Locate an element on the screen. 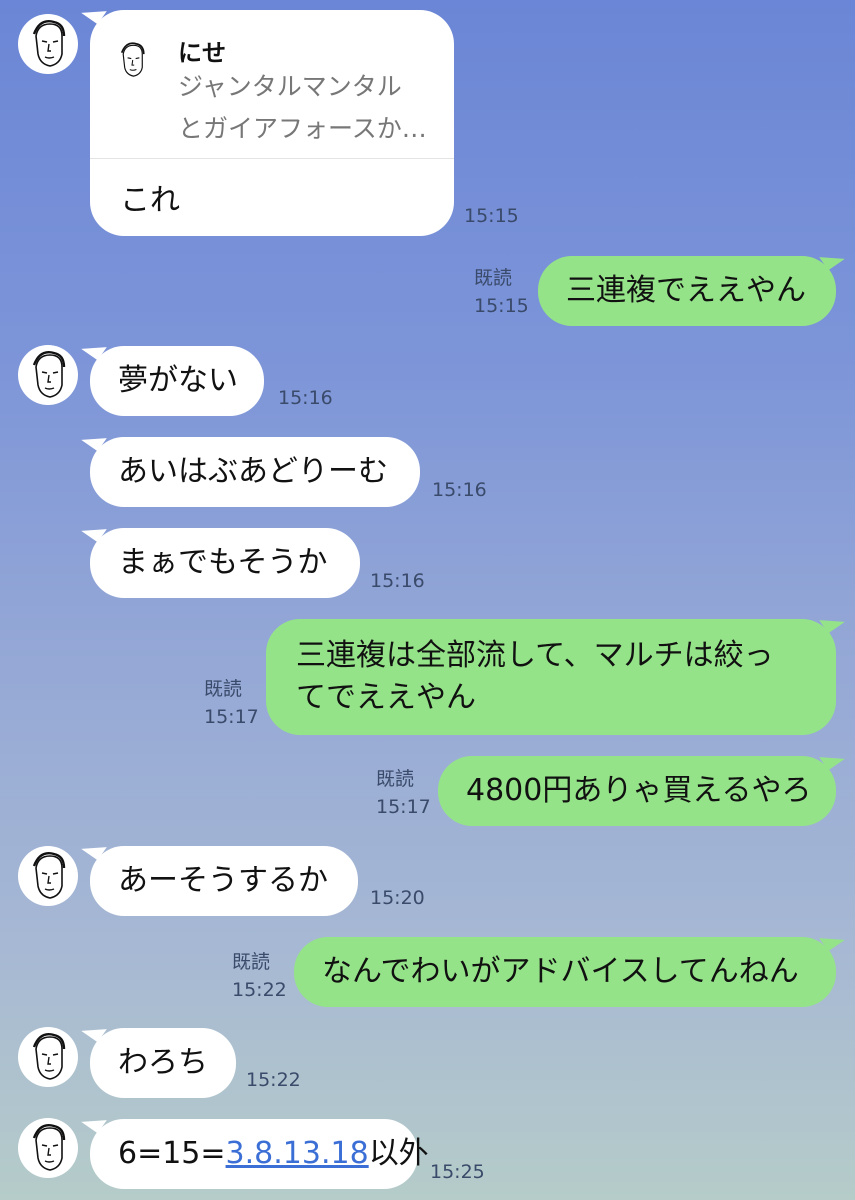  quoted-avatar-icon is located at coordinates (132, 60).